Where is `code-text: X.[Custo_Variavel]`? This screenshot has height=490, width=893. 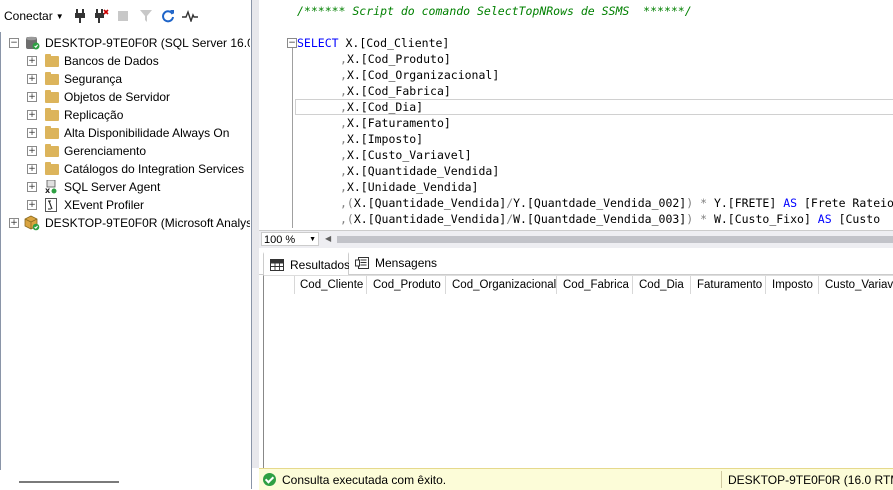
code-text: X.[Custo_Variavel] is located at coordinates (409, 155).